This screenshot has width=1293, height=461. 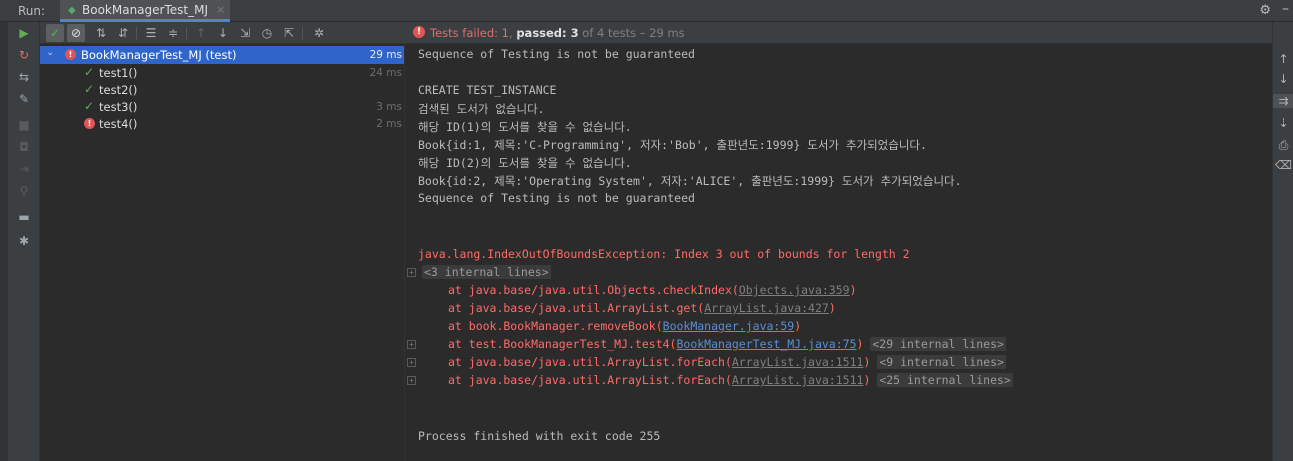 I want to click on test-toolbar: ✓ ⊘ ⇅ ⇵ ☰ ≑ ↑ ↓ ⇲ ◷ ⇱ ✲, so click(x=222, y=33).